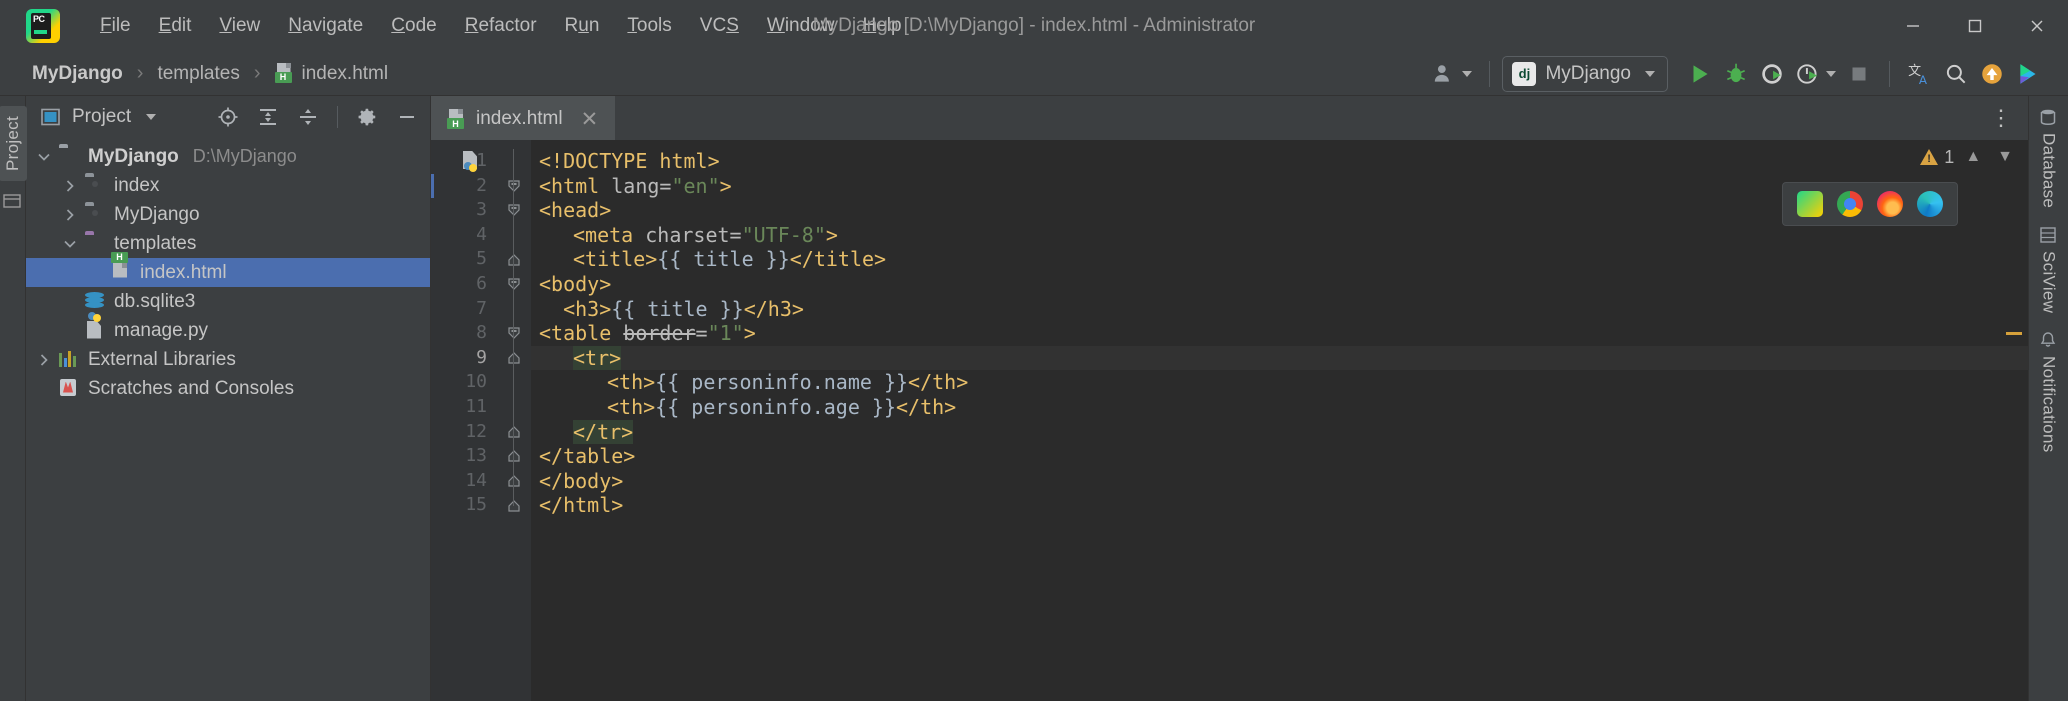  I want to click on tree-node: index, so click(228, 185).